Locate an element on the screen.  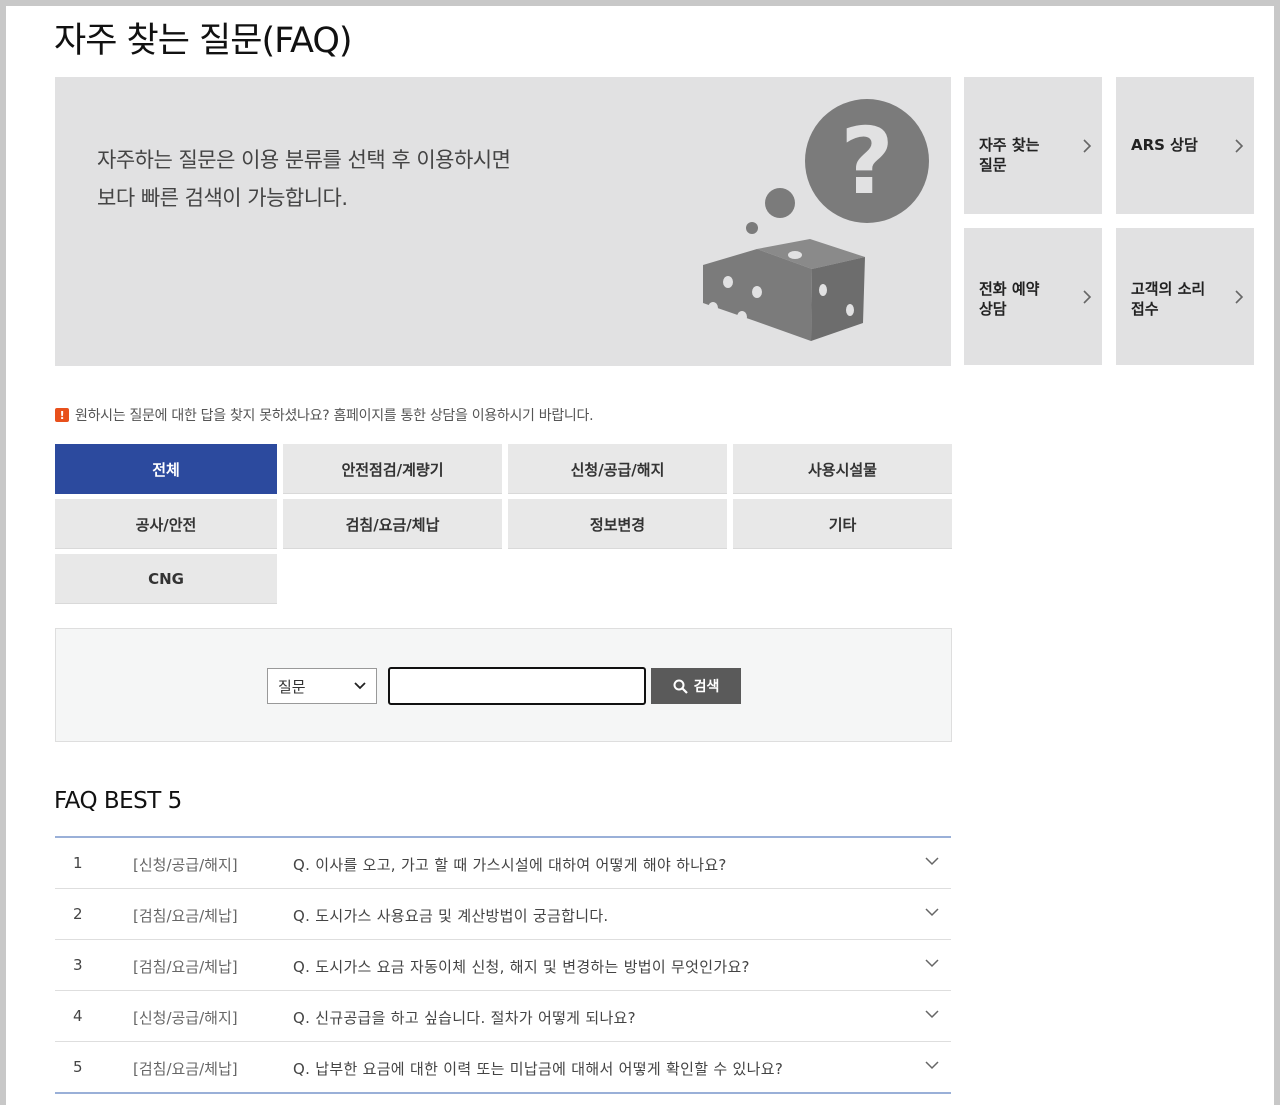
quick-link-faq: 자주 찾는 질문 is located at coordinates (1033, 145).